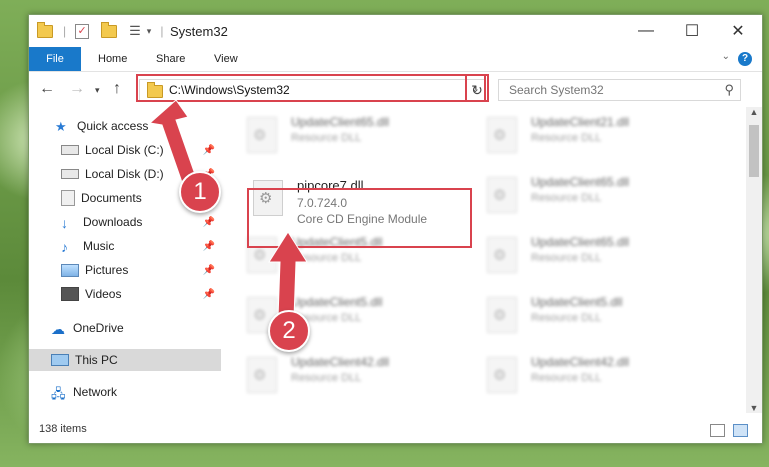  Describe the element at coordinates (289, 331) in the screenshot. I see `step-badge-2: 2` at that location.